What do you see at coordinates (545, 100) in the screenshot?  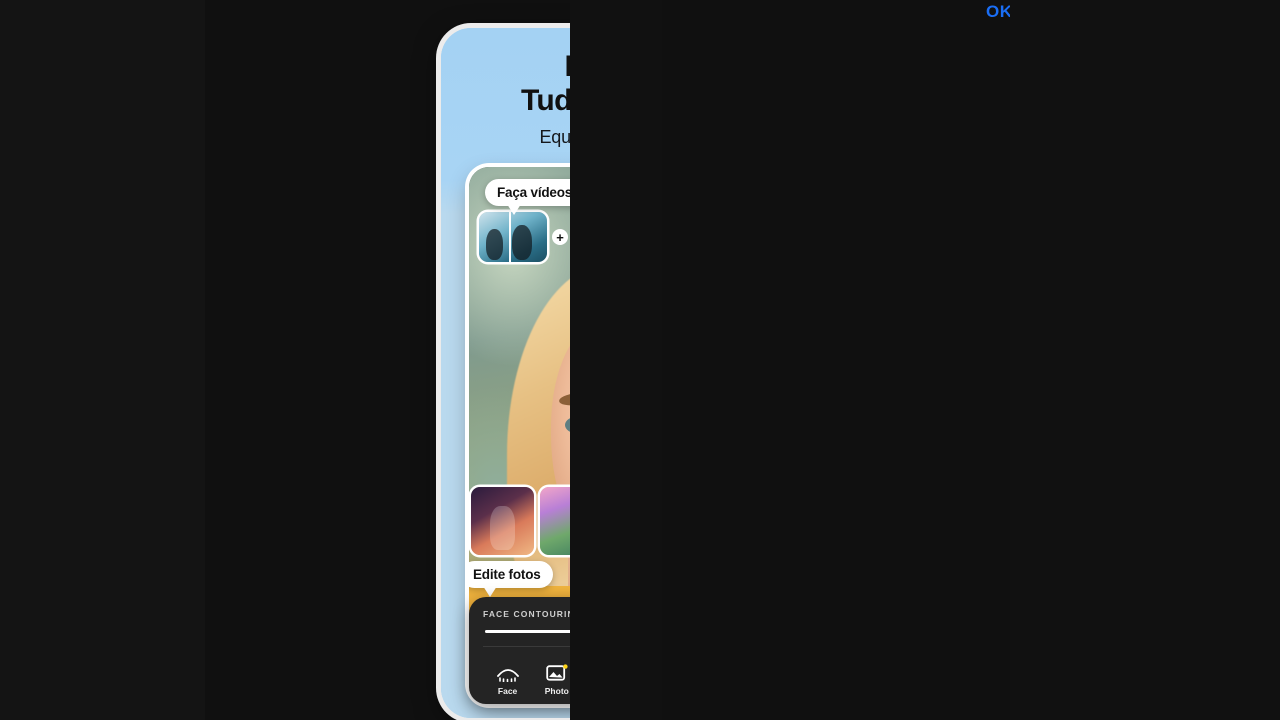 I see `left-title-line2: Tudo em um` at bounding box center [545, 100].